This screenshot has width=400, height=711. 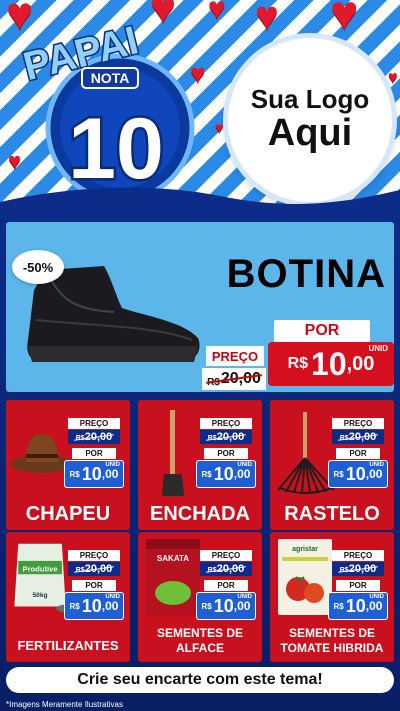 I want to click on product-name: SEMENTES DE ALFACE, so click(x=200, y=640).